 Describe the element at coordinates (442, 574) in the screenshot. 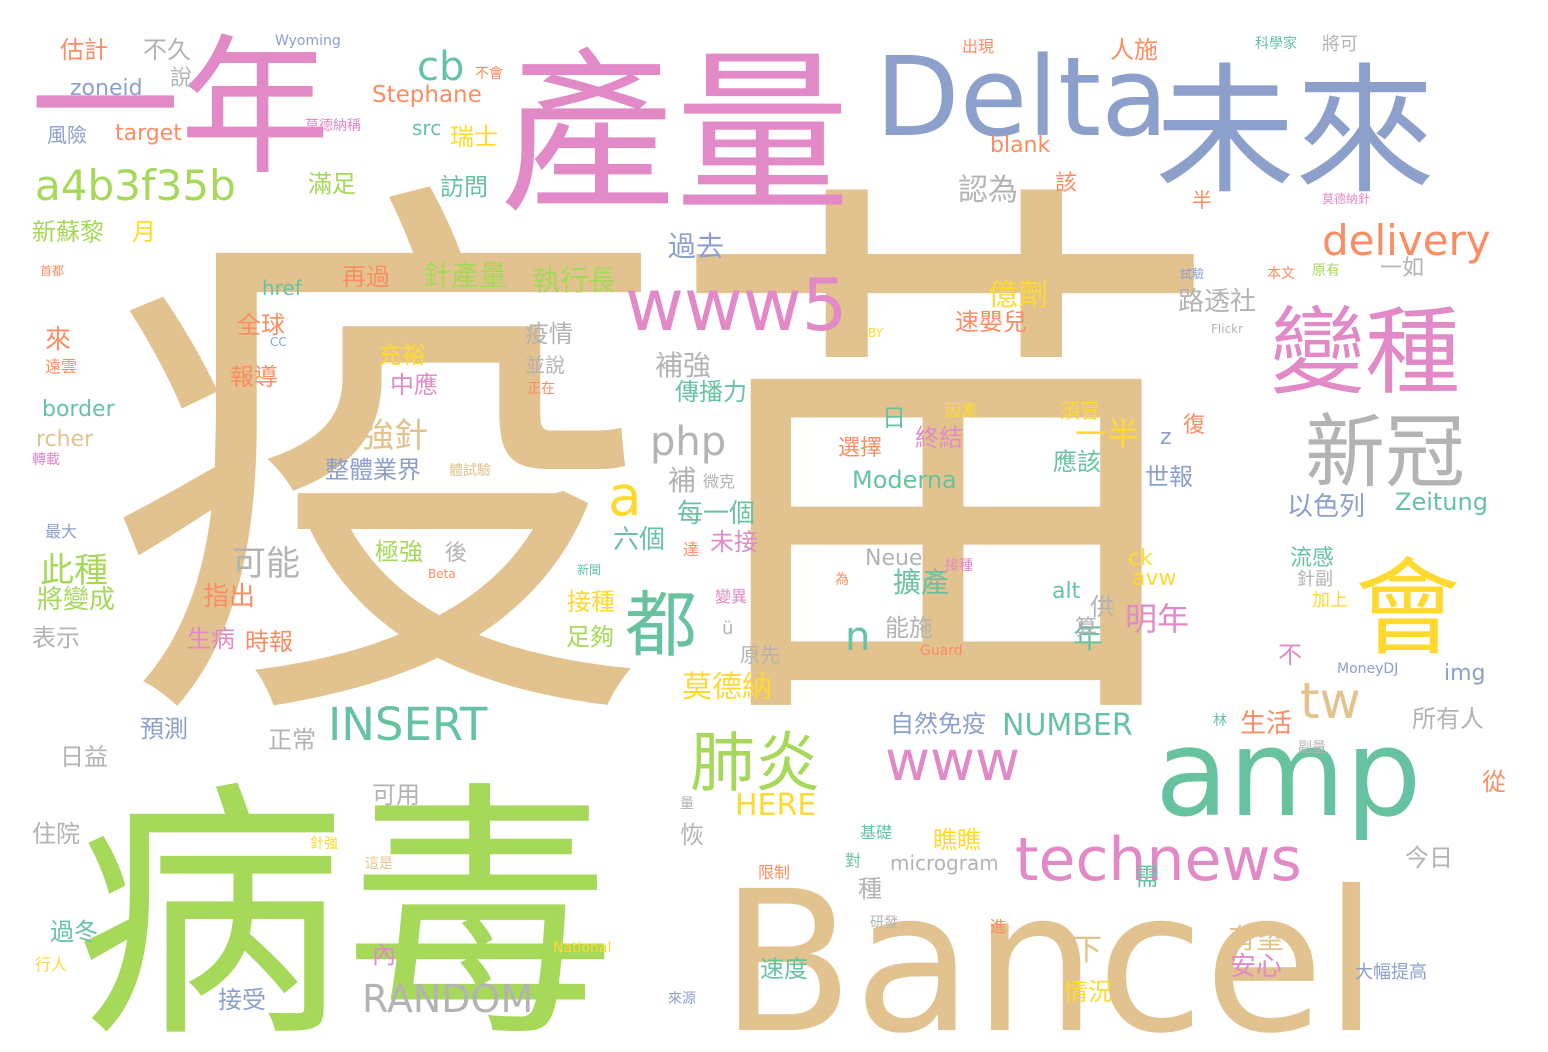

I see `word-49: Beta` at that location.